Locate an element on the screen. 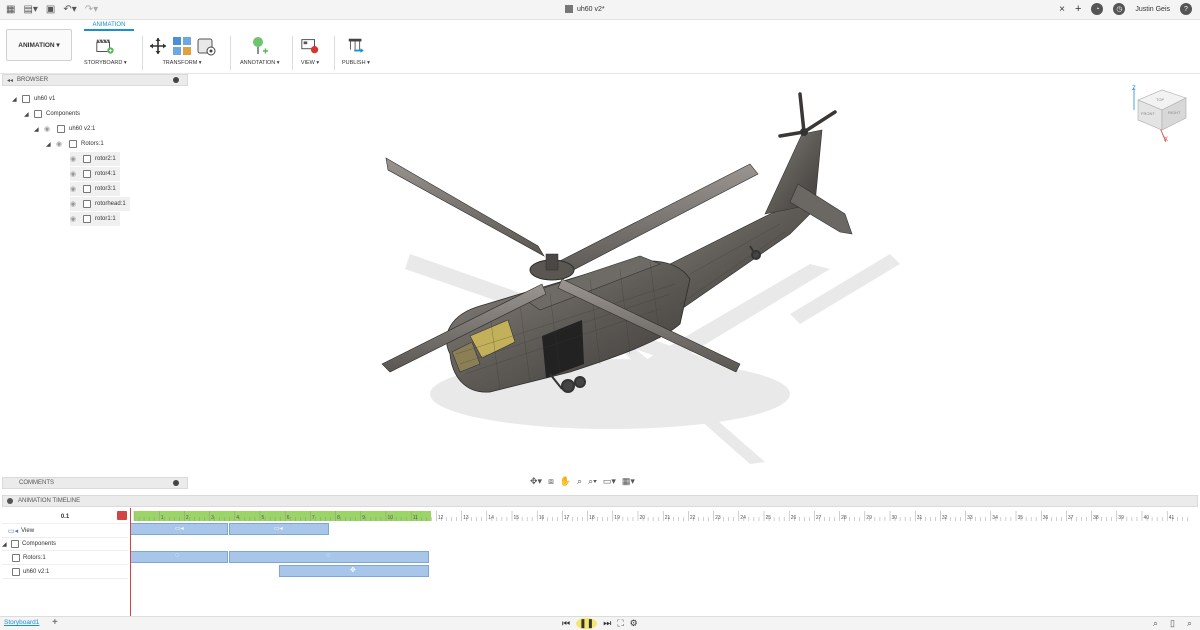 The height and width of the screenshot is (630, 1200). tree-item-rotor2: ◉ rotor2:1 is located at coordinates (95, 159).